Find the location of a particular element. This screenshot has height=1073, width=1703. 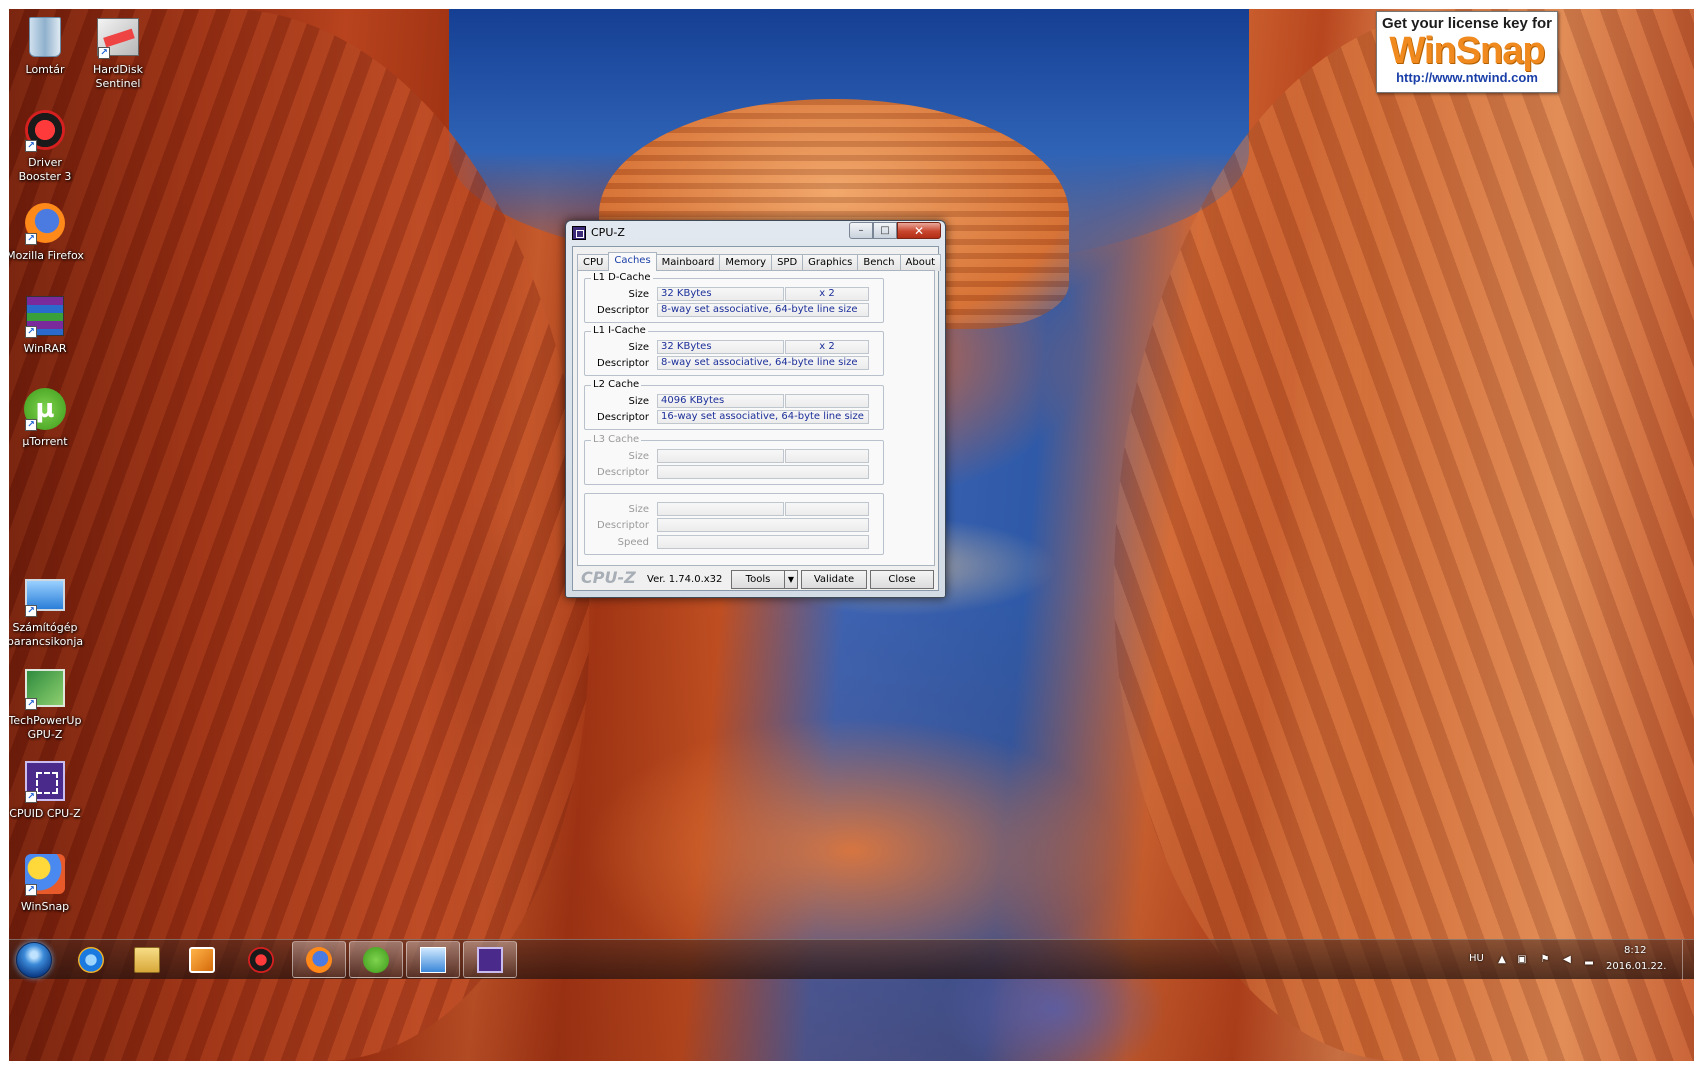

system-tray: HU ▲ ▣ ⚑ ◀ ▂ 8:12 2016.01.22. is located at coordinates (1569, 960).